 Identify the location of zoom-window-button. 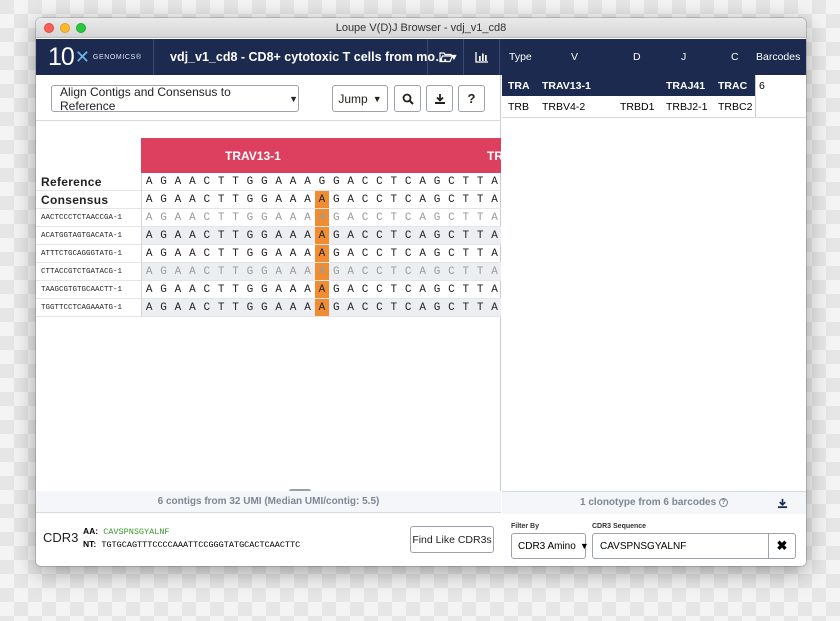
(81, 28).